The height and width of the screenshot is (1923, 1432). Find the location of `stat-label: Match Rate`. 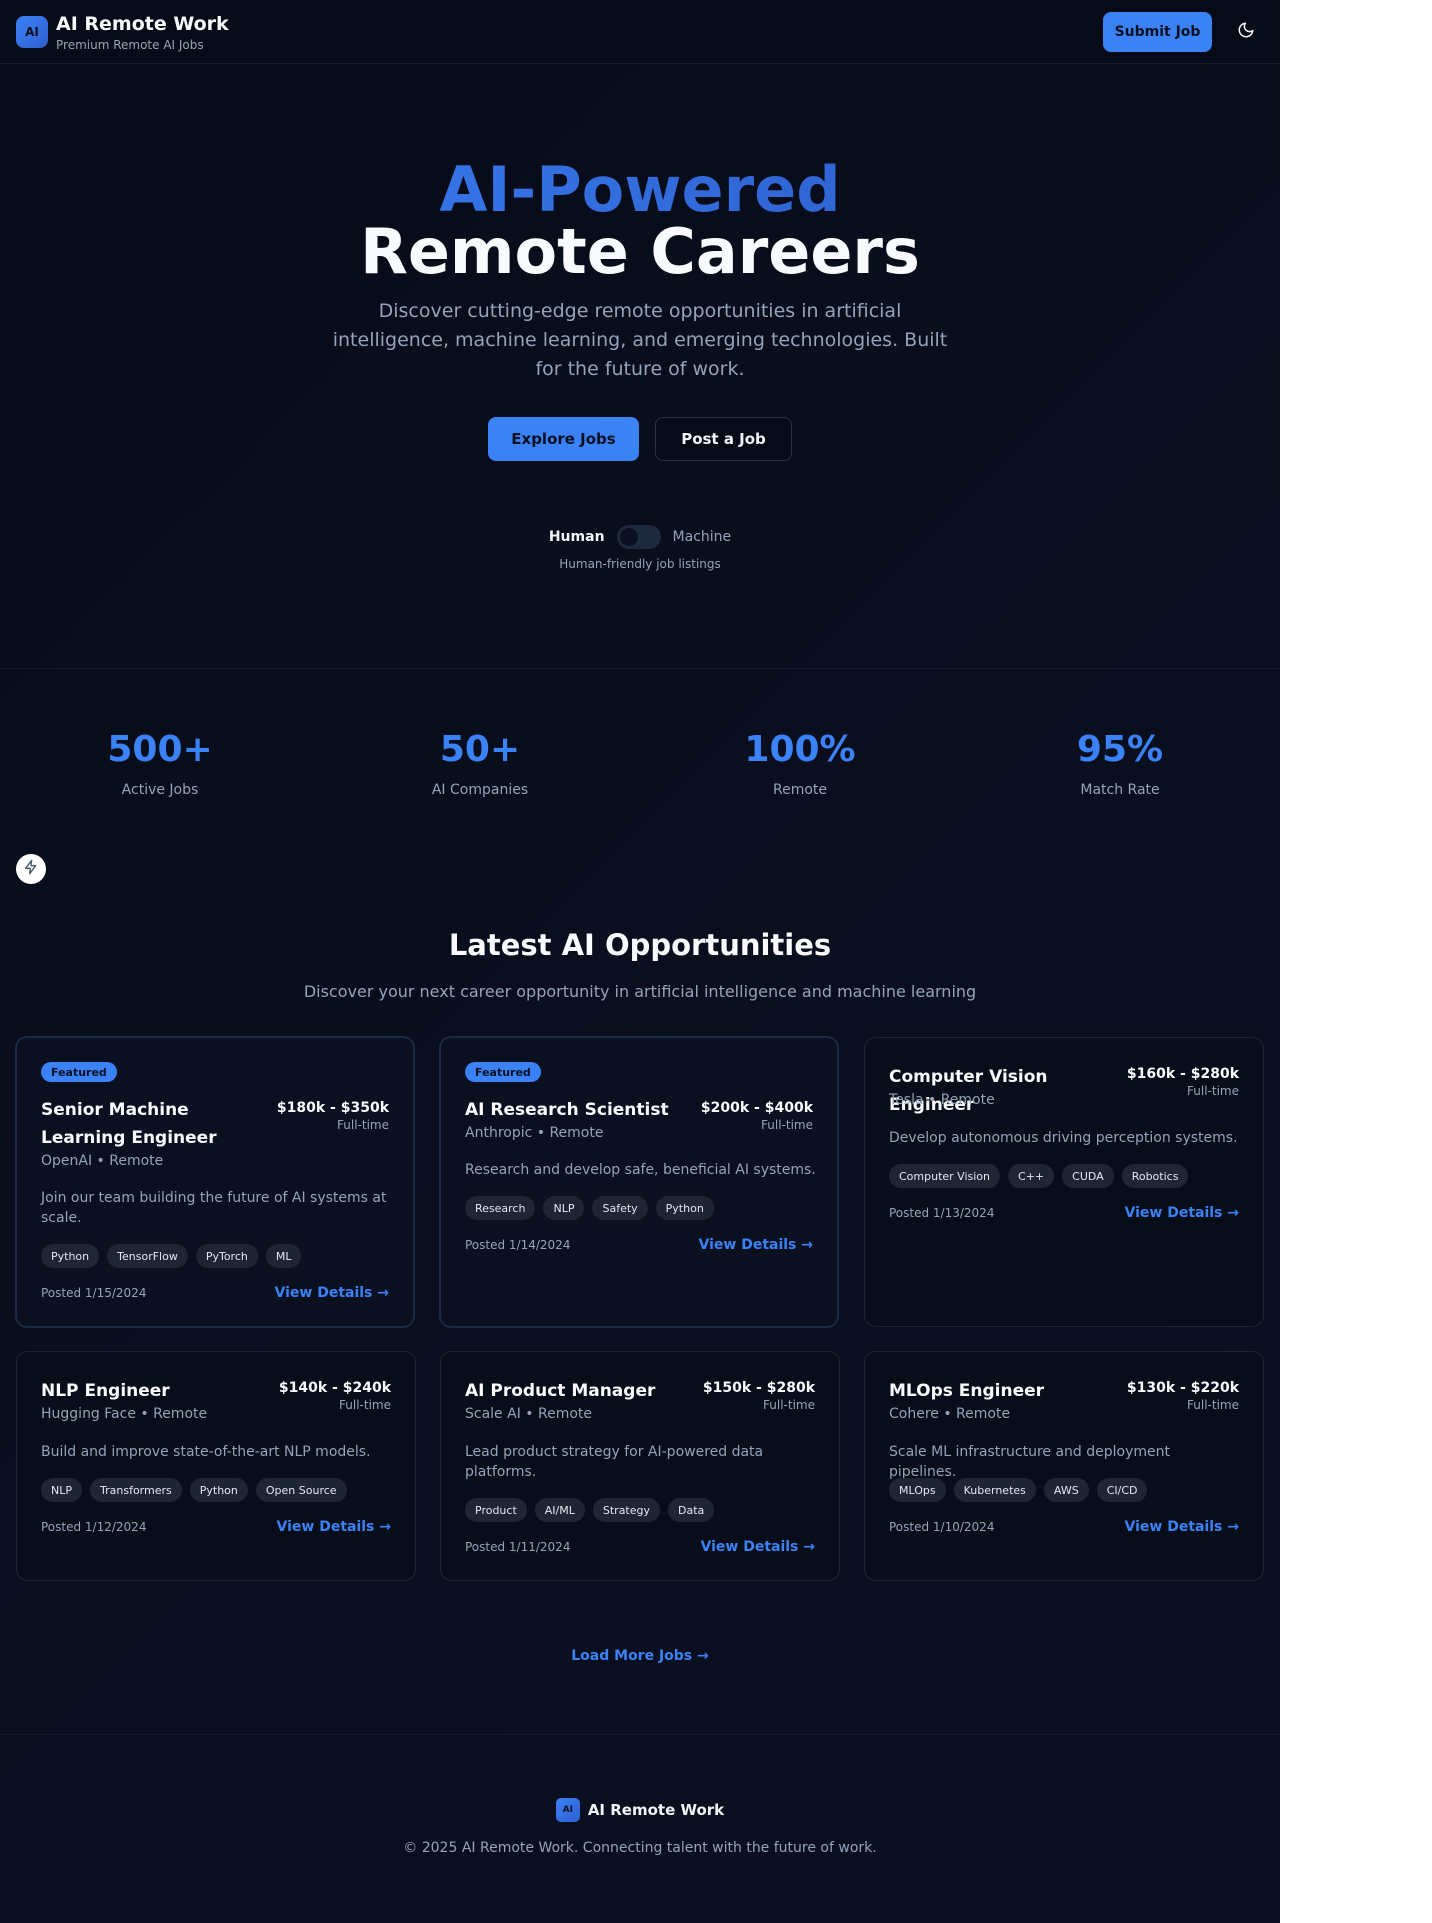

stat-label: Match Rate is located at coordinates (1120, 790).